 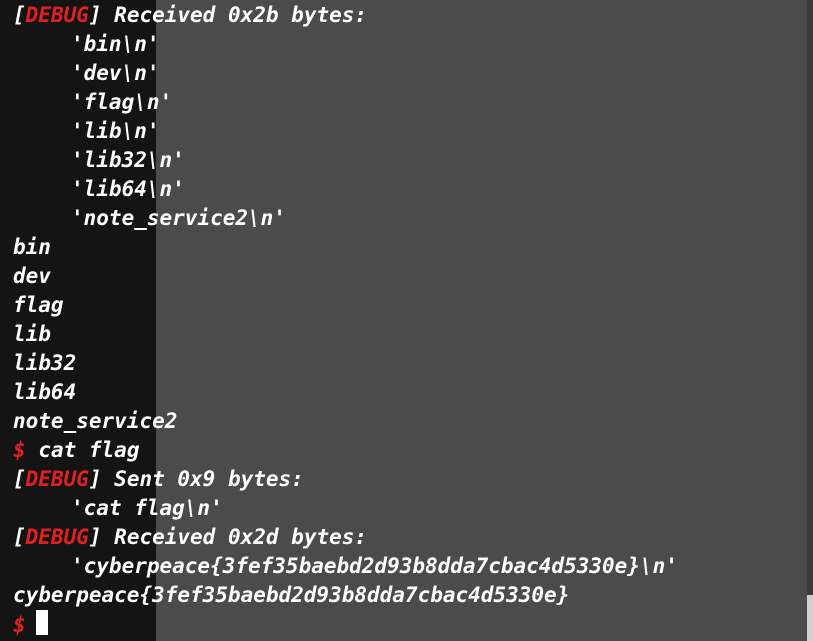 What do you see at coordinates (128, 189) in the screenshot?
I see `received-item: 'lib64\n'` at bounding box center [128, 189].